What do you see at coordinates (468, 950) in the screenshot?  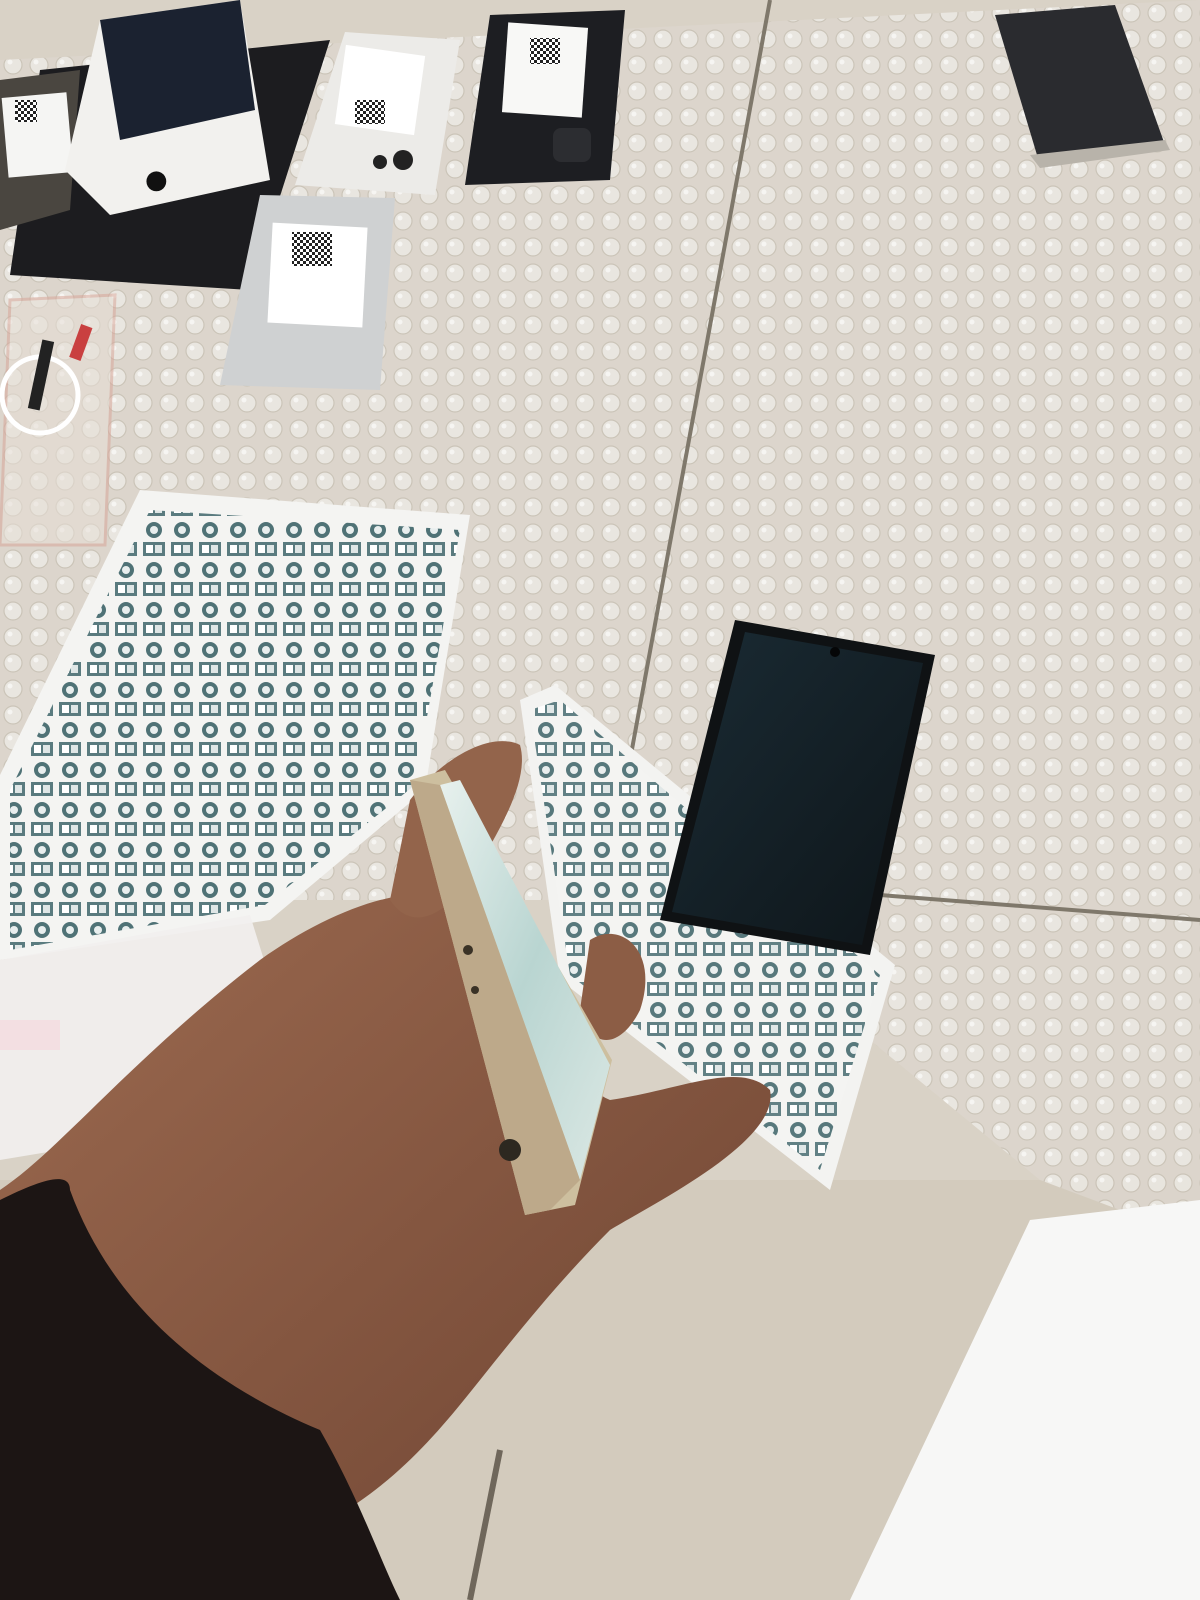 I see `microphone-hole-icon` at bounding box center [468, 950].